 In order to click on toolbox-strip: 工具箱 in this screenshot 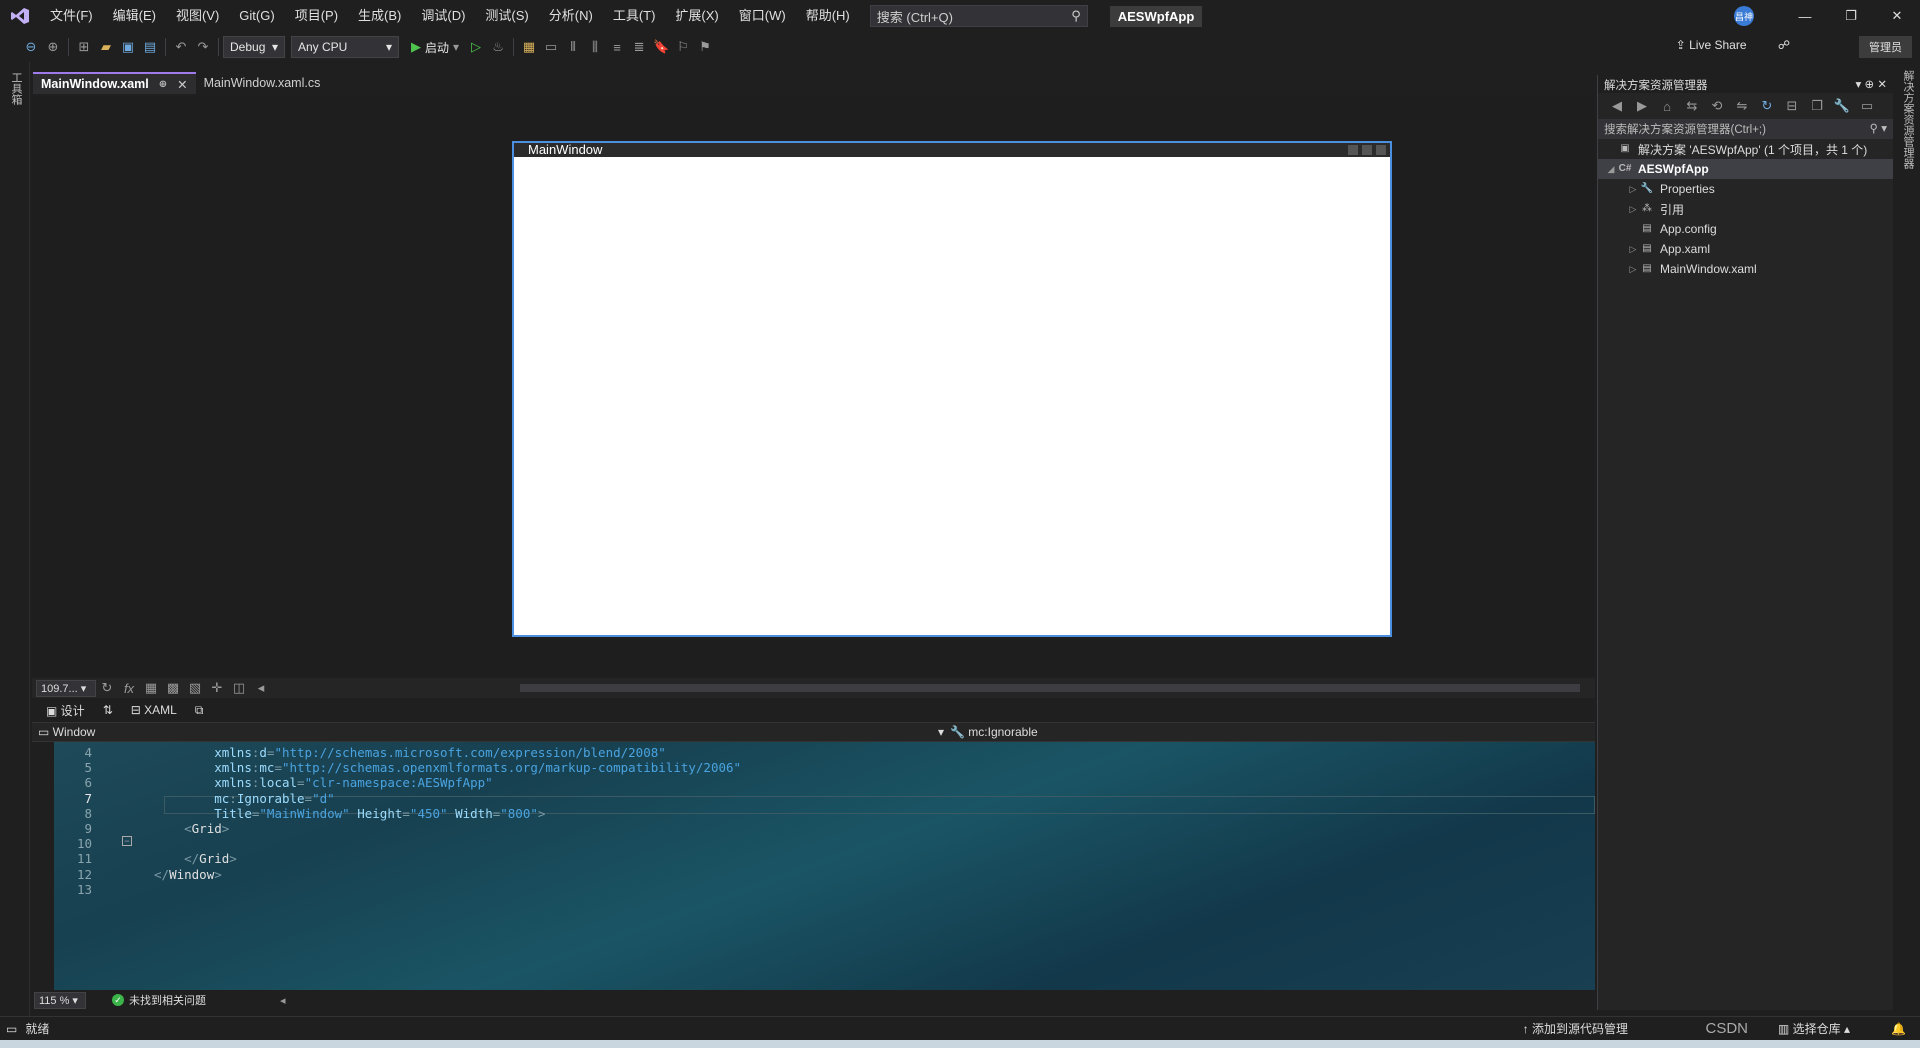, I will do `click(15, 539)`.